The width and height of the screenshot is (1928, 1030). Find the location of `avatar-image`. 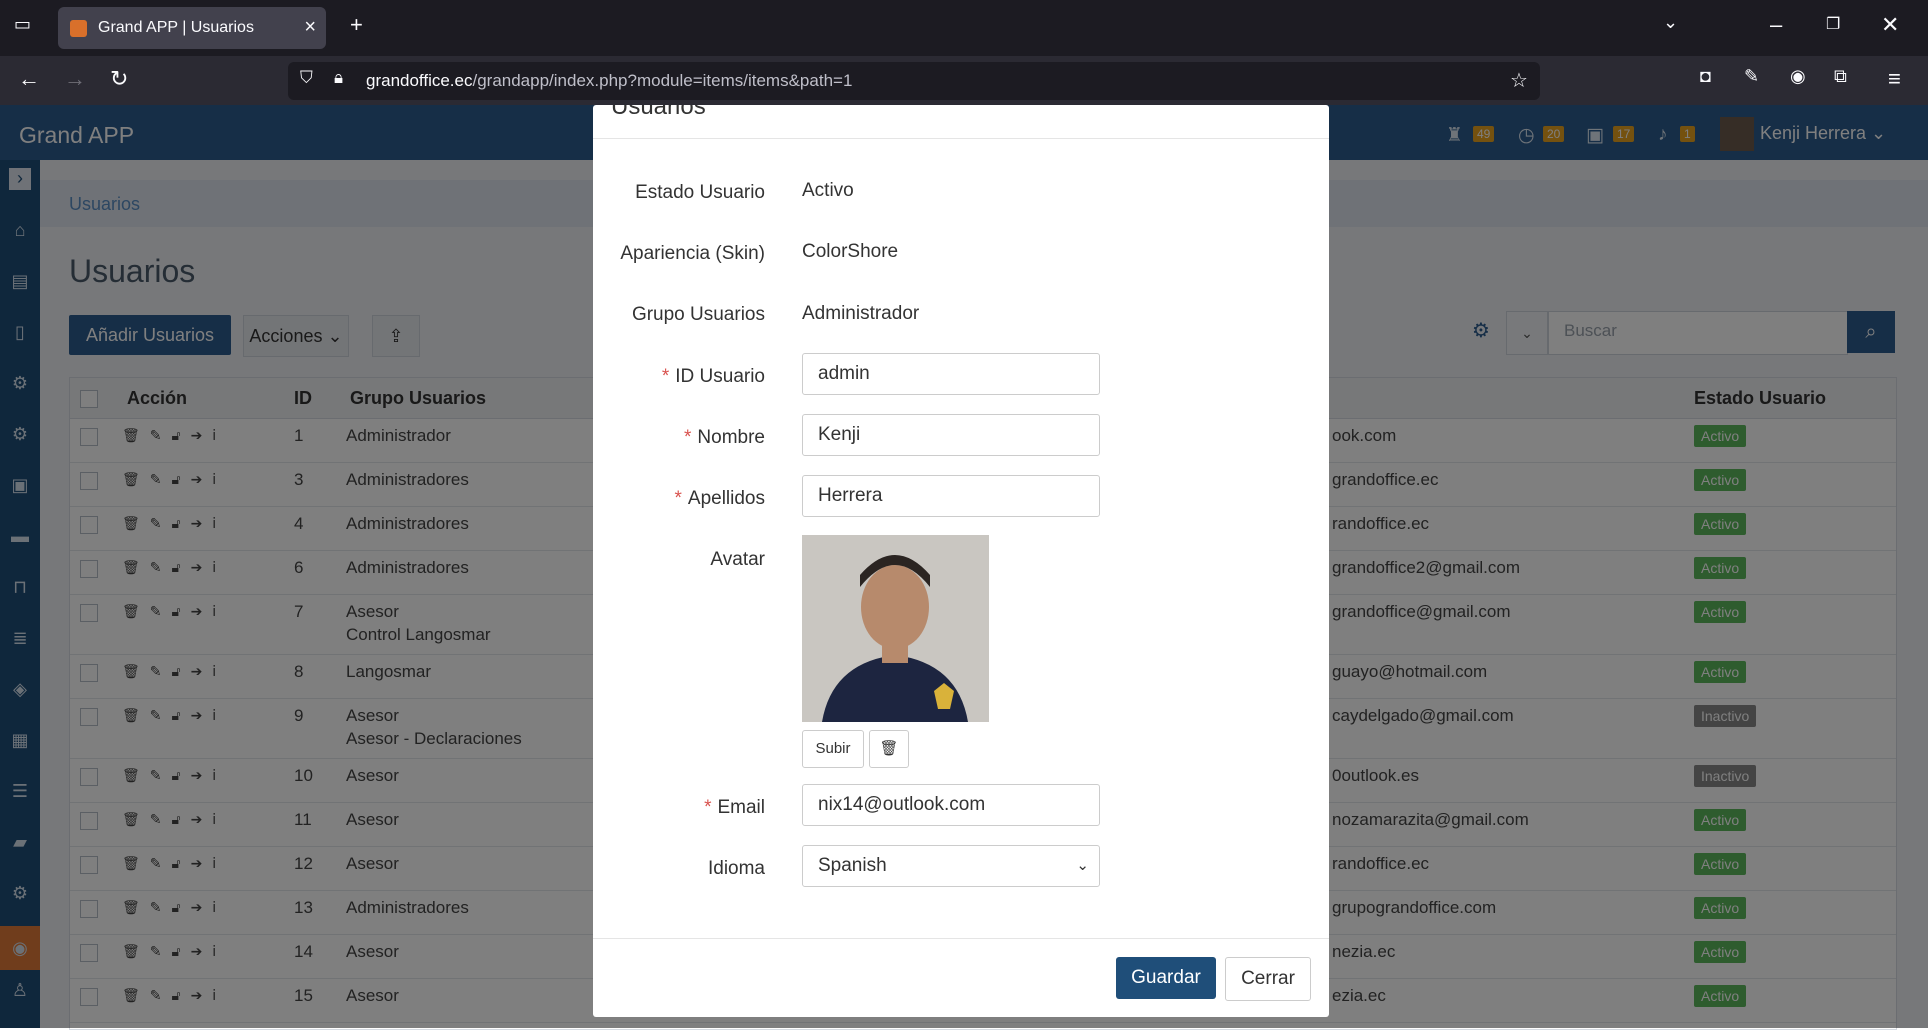

avatar-image is located at coordinates (895, 628).